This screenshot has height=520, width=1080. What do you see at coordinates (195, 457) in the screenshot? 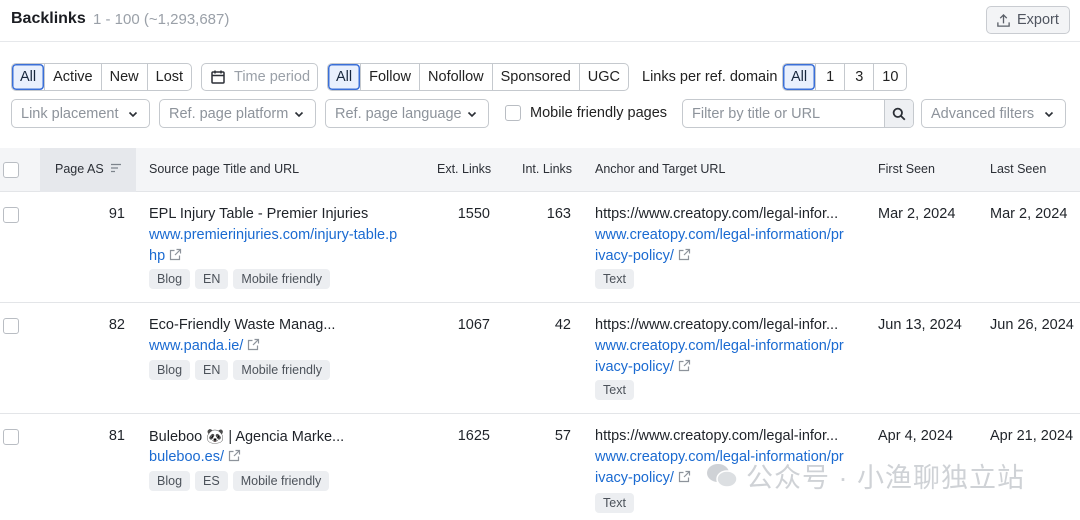
I see `source-url: buleboo.es/` at bounding box center [195, 457].